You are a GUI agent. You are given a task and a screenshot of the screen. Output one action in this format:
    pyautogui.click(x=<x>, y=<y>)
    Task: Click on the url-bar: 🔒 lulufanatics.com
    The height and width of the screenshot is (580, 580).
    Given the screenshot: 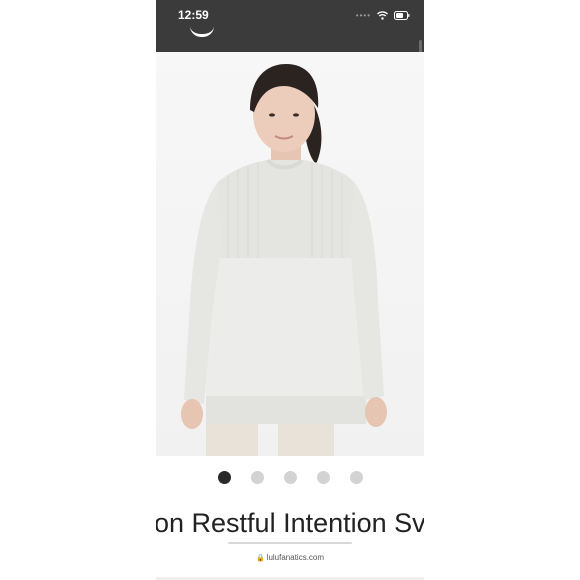 What is the action you would take?
    pyautogui.click(x=290, y=557)
    